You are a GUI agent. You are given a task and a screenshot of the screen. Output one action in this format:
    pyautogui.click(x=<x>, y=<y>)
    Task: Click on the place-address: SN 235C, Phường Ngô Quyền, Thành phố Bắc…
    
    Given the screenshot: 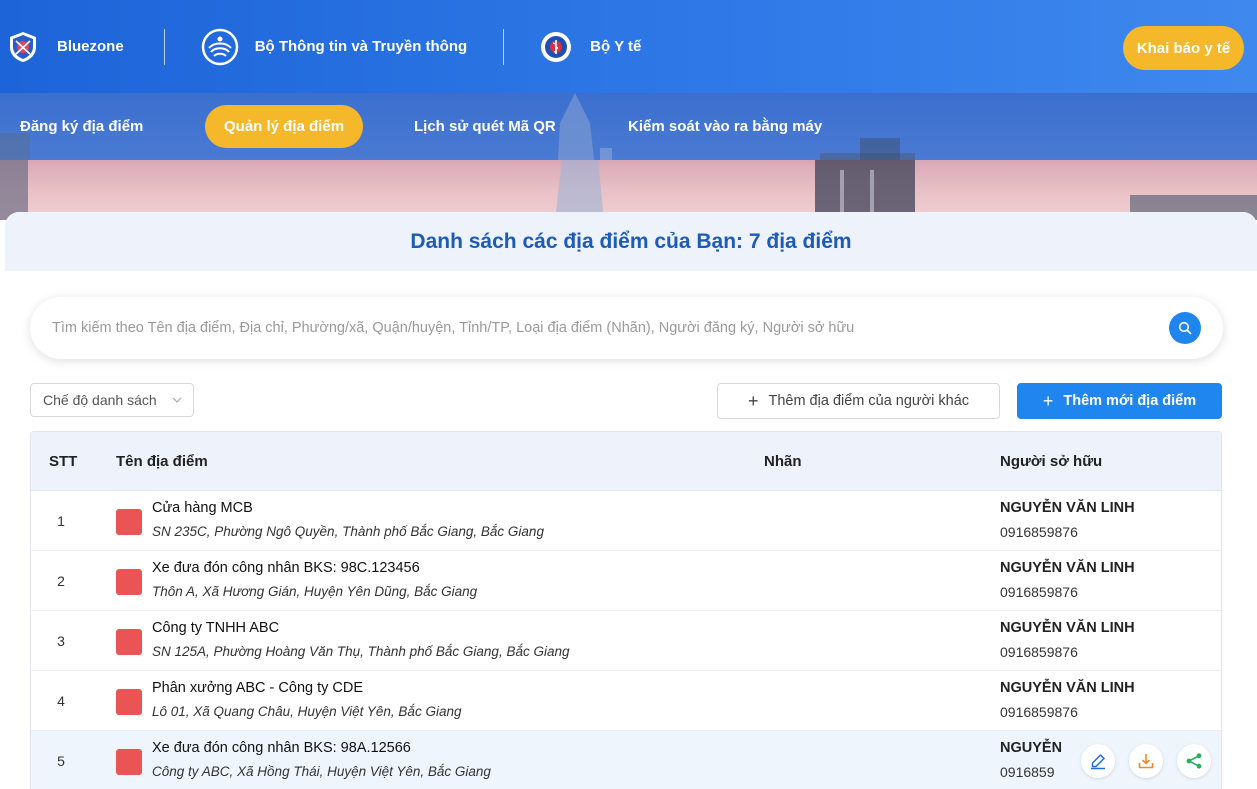 What is the action you would take?
    pyautogui.click(x=348, y=531)
    